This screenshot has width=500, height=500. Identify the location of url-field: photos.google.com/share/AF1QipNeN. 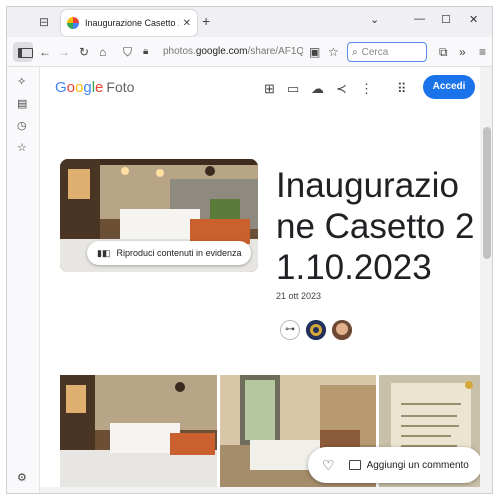
(233, 51).